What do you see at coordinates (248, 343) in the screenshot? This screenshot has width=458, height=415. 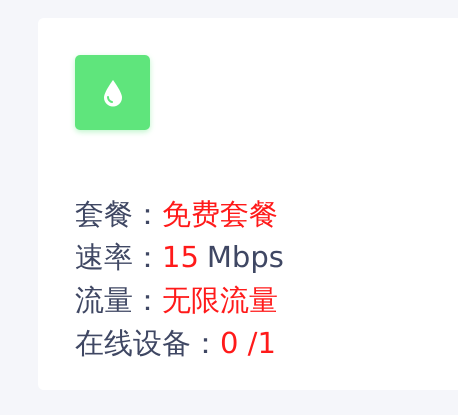 I see `field-value: 0 /1` at bounding box center [248, 343].